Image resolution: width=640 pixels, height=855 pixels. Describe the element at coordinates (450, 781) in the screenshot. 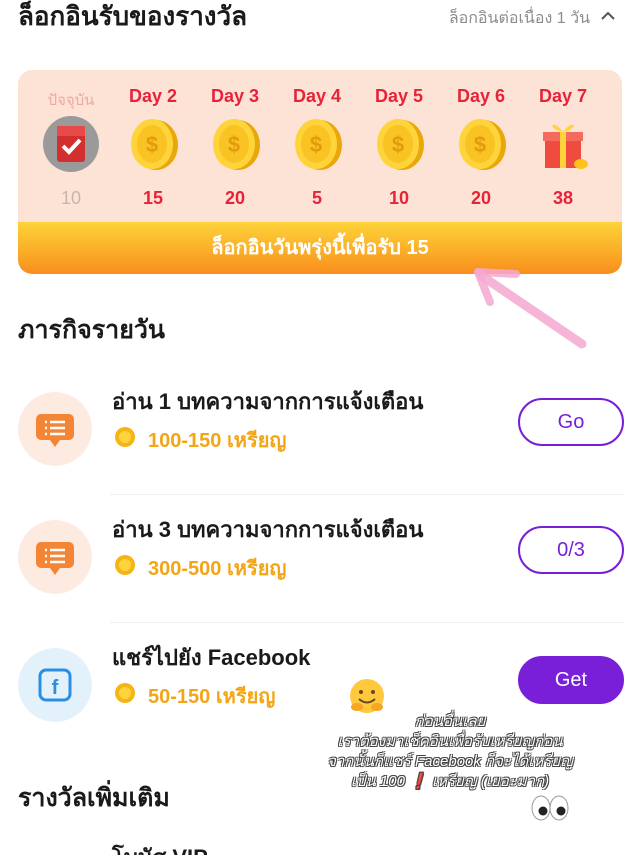

I see `annotation-line: เป็น 100 ❗ เหรียญ (เยอะมาก)` at that location.